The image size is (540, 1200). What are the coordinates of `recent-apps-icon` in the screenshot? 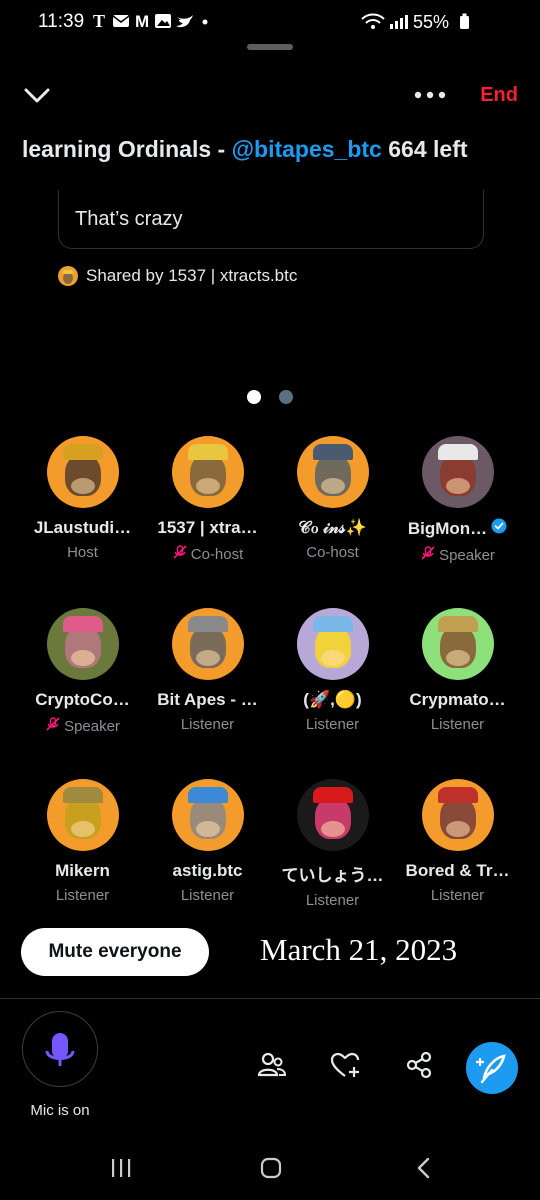 It's located at (121, 1168).